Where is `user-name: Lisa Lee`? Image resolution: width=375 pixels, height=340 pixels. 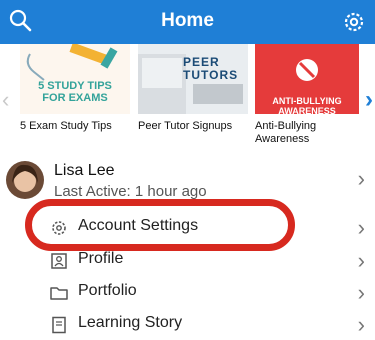
user-name: Lisa Lee is located at coordinates (84, 170).